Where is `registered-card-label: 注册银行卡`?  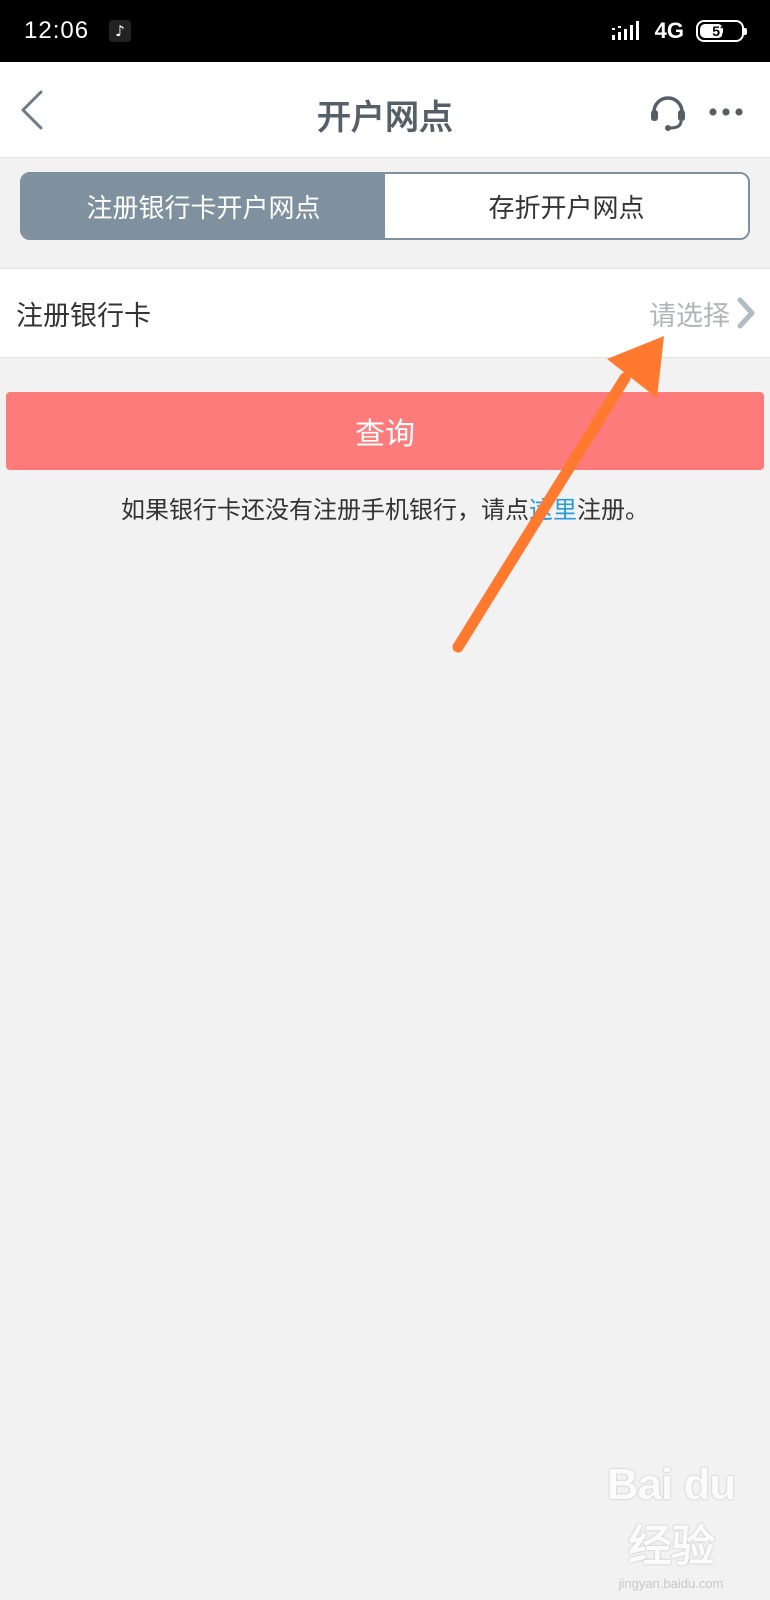 registered-card-label: 注册银行卡 is located at coordinates (83, 316).